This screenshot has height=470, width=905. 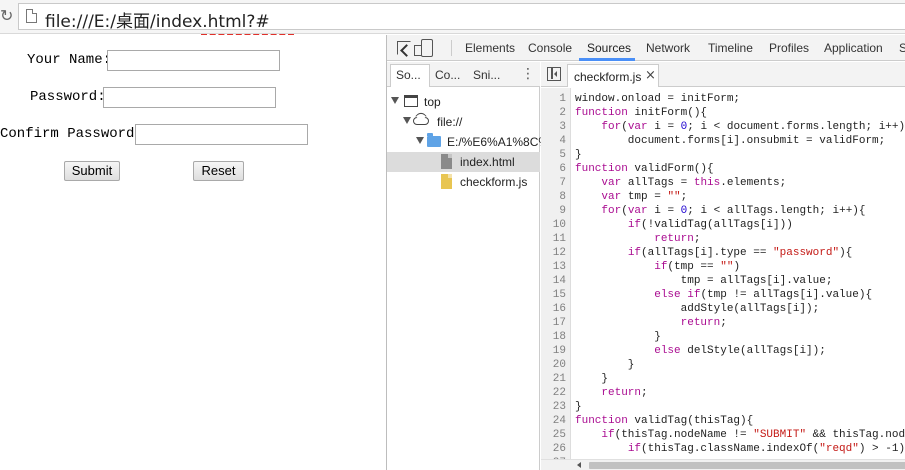 What do you see at coordinates (92, 171) in the screenshot?
I see `submit-button: Submit` at bounding box center [92, 171].